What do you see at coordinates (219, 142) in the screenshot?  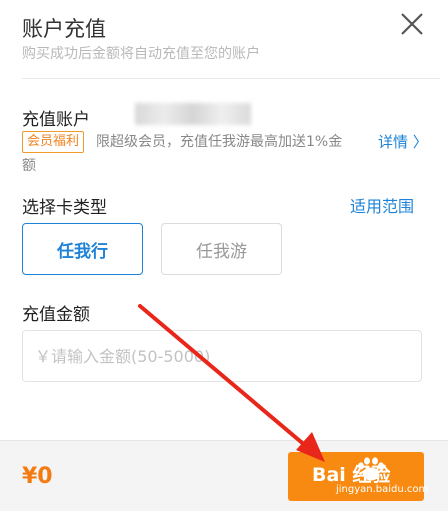 I see `benefit-text: 限超级会员，充值任我游最高加送1%金` at bounding box center [219, 142].